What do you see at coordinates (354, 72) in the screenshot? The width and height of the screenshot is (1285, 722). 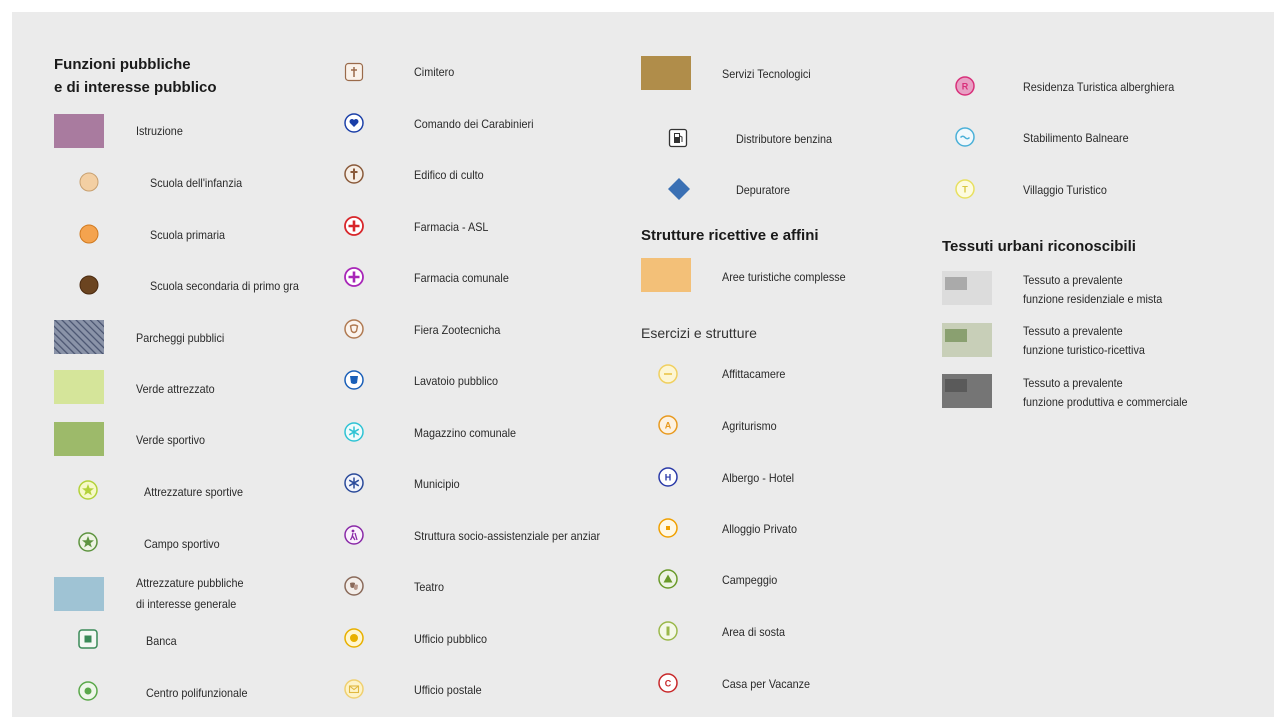 I see `cimitero-icon` at bounding box center [354, 72].